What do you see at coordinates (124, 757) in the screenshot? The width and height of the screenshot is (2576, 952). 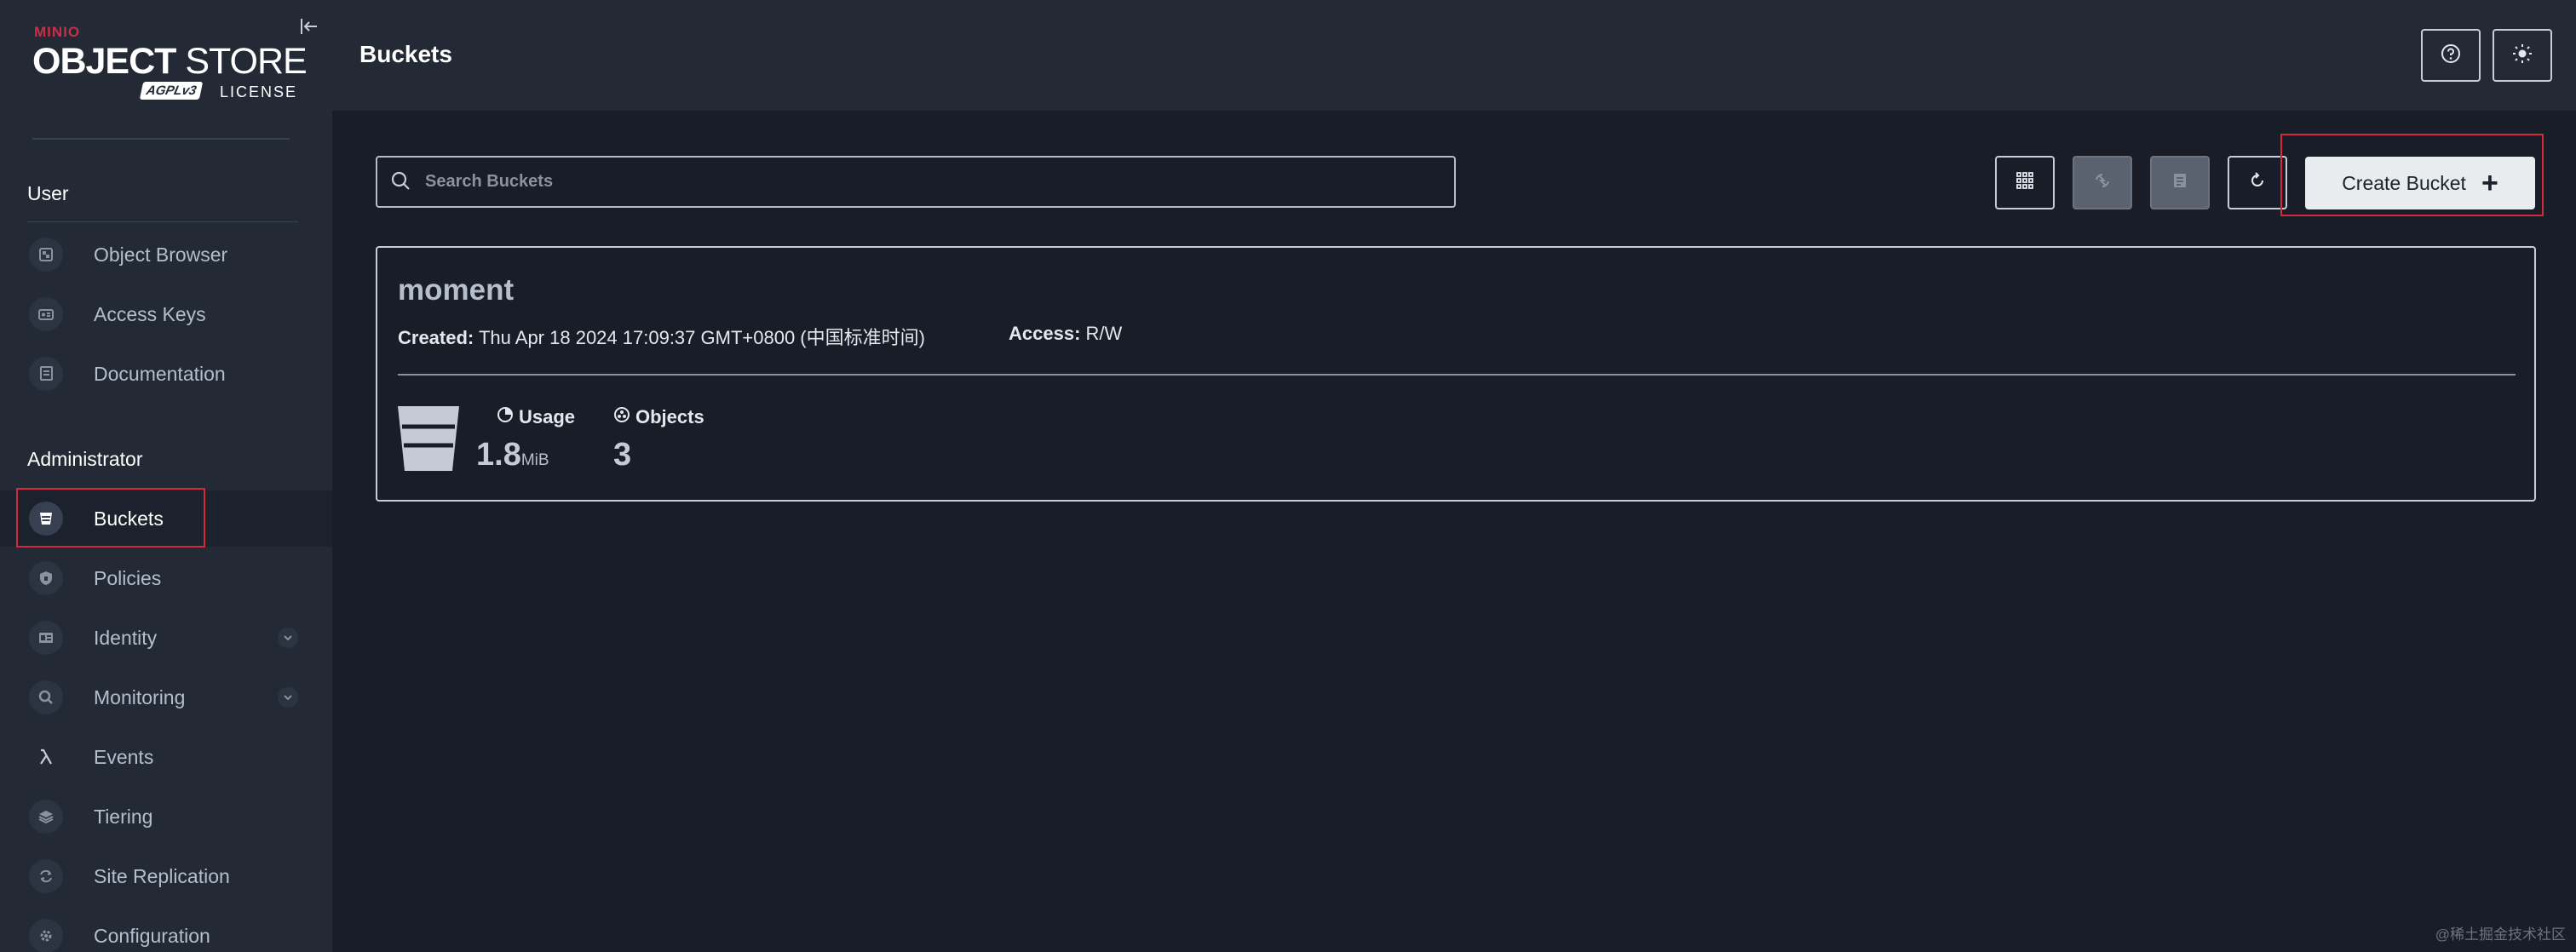 I see `sidebar-item-label: Events` at bounding box center [124, 757].